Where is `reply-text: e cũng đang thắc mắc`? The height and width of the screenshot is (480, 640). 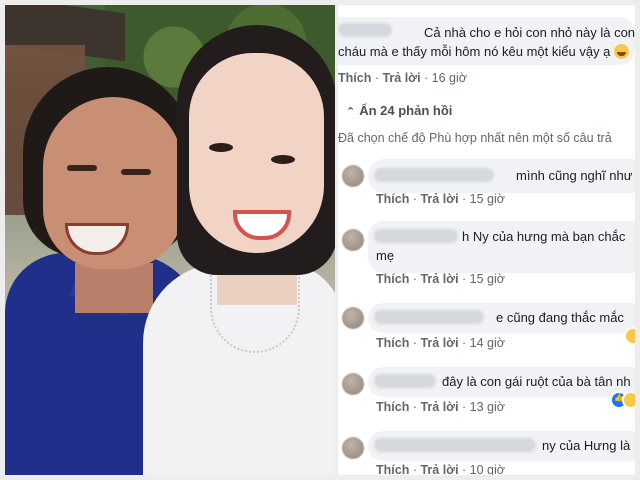 reply-text: e cũng đang thắc mắc is located at coordinates (560, 317).